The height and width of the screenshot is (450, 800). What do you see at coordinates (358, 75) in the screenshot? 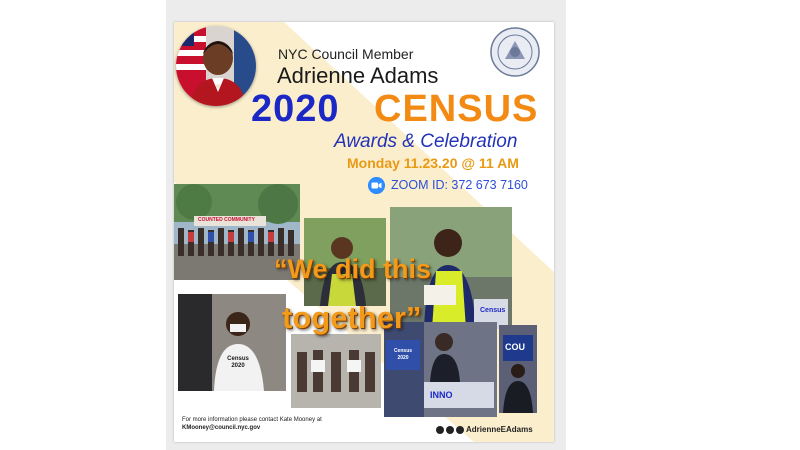
I see `council-member-name: Adrienne Adams` at bounding box center [358, 75].